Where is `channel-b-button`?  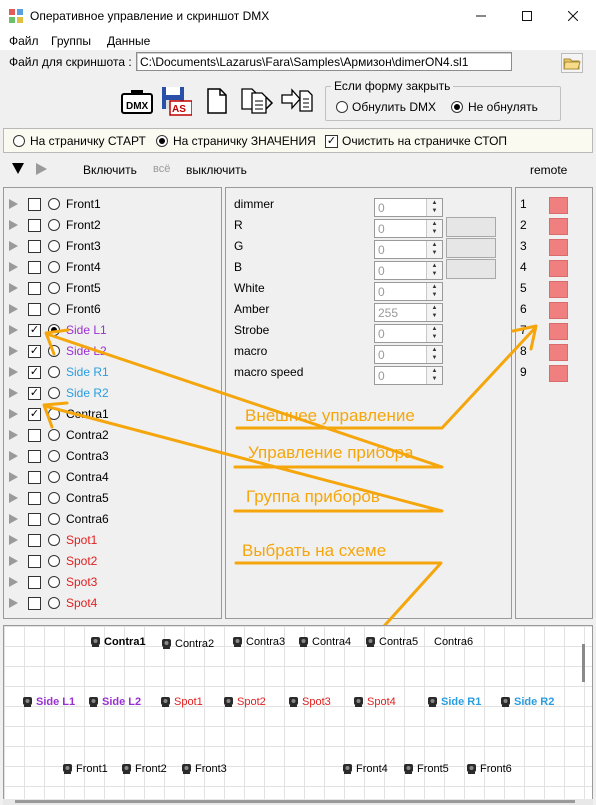 channel-b-button is located at coordinates (471, 269).